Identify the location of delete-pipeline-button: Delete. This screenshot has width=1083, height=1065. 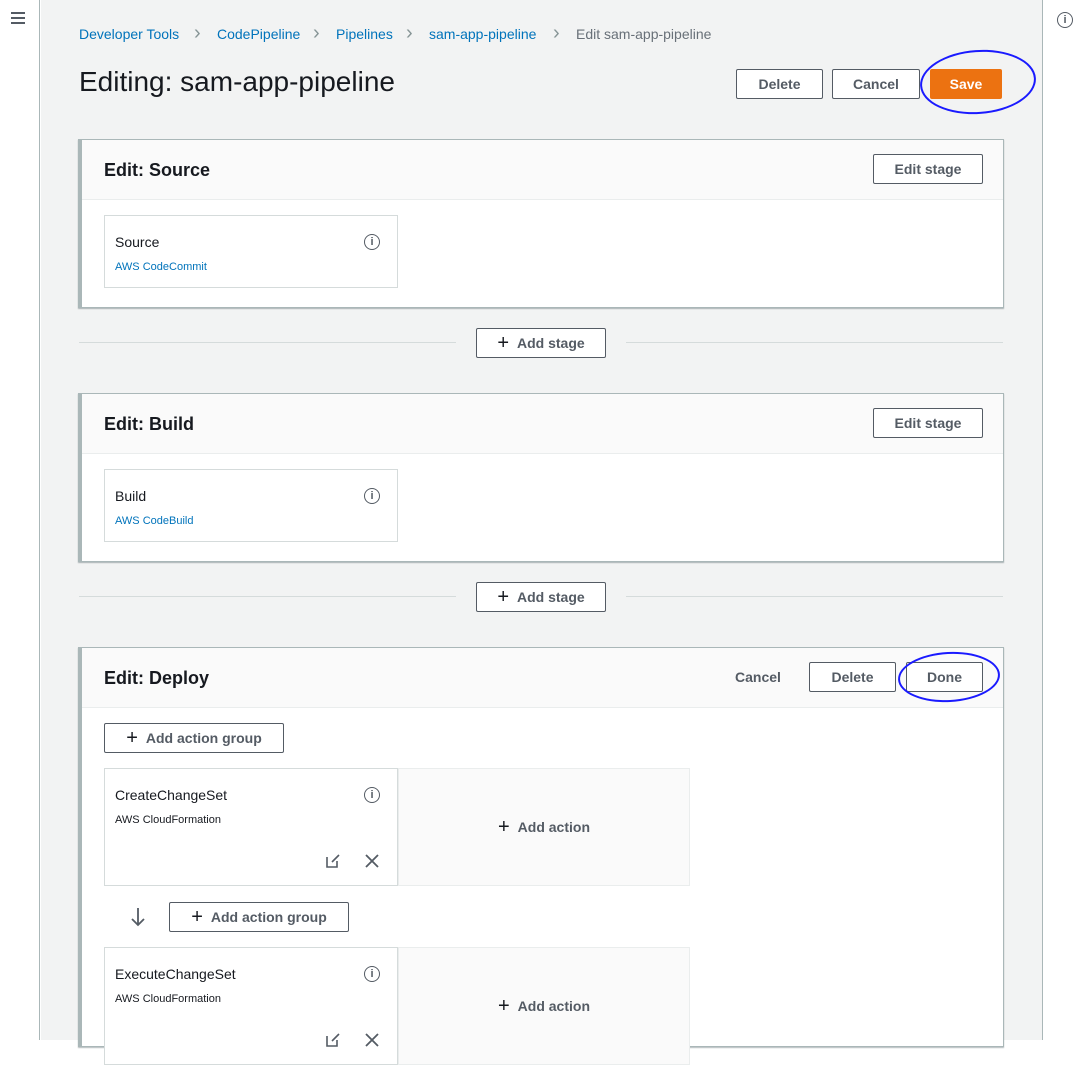
(779, 84).